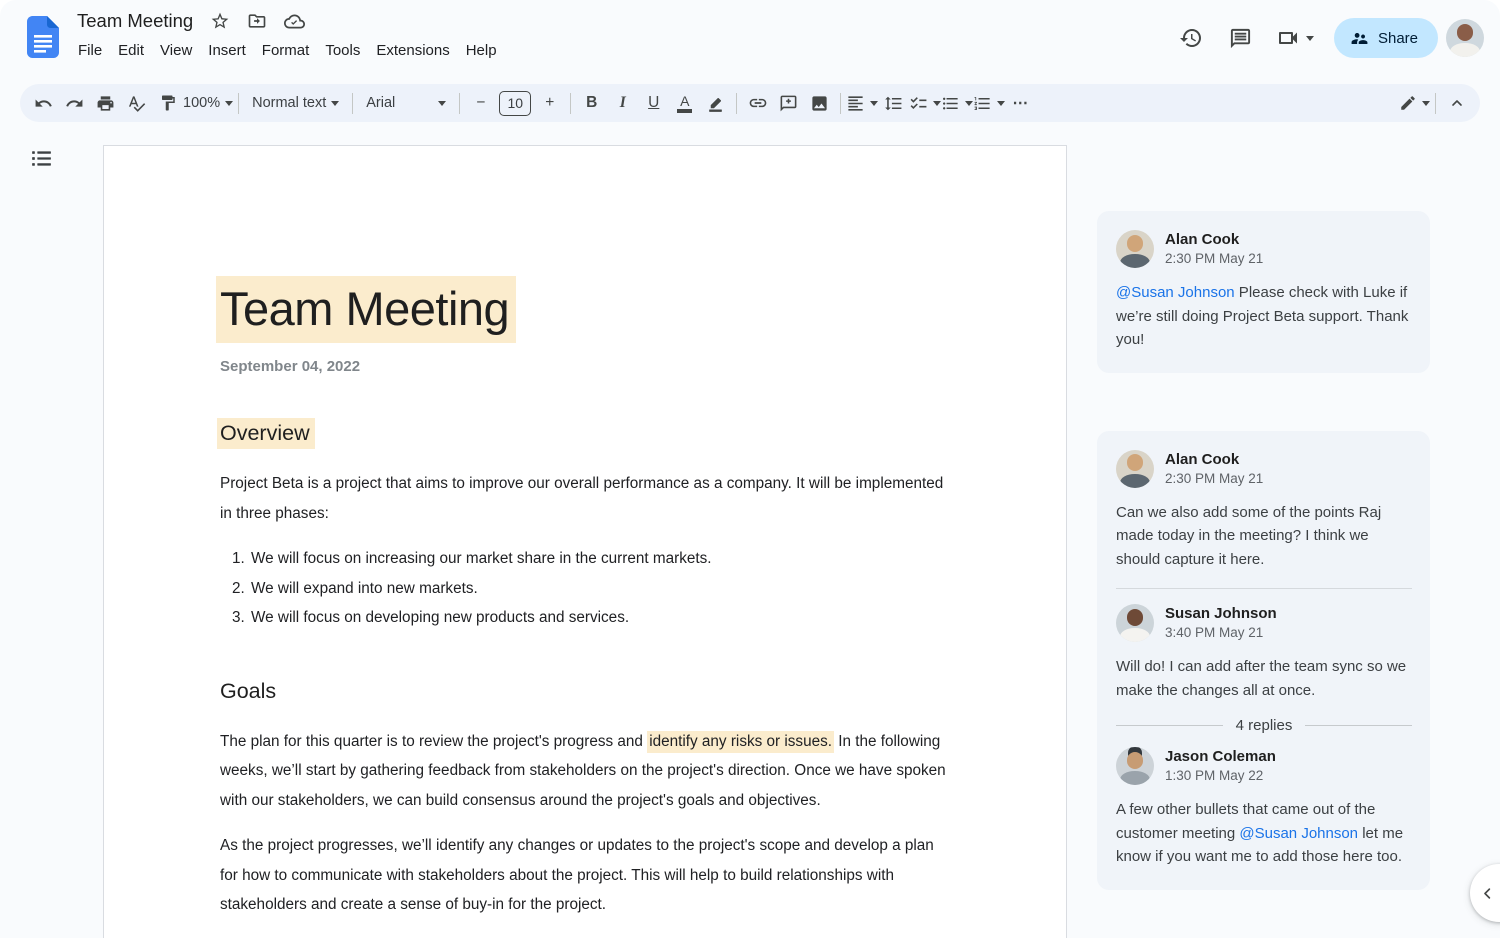 This screenshot has width=1500, height=938. I want to click on increase-font-size-button: +, so click(549, 103).